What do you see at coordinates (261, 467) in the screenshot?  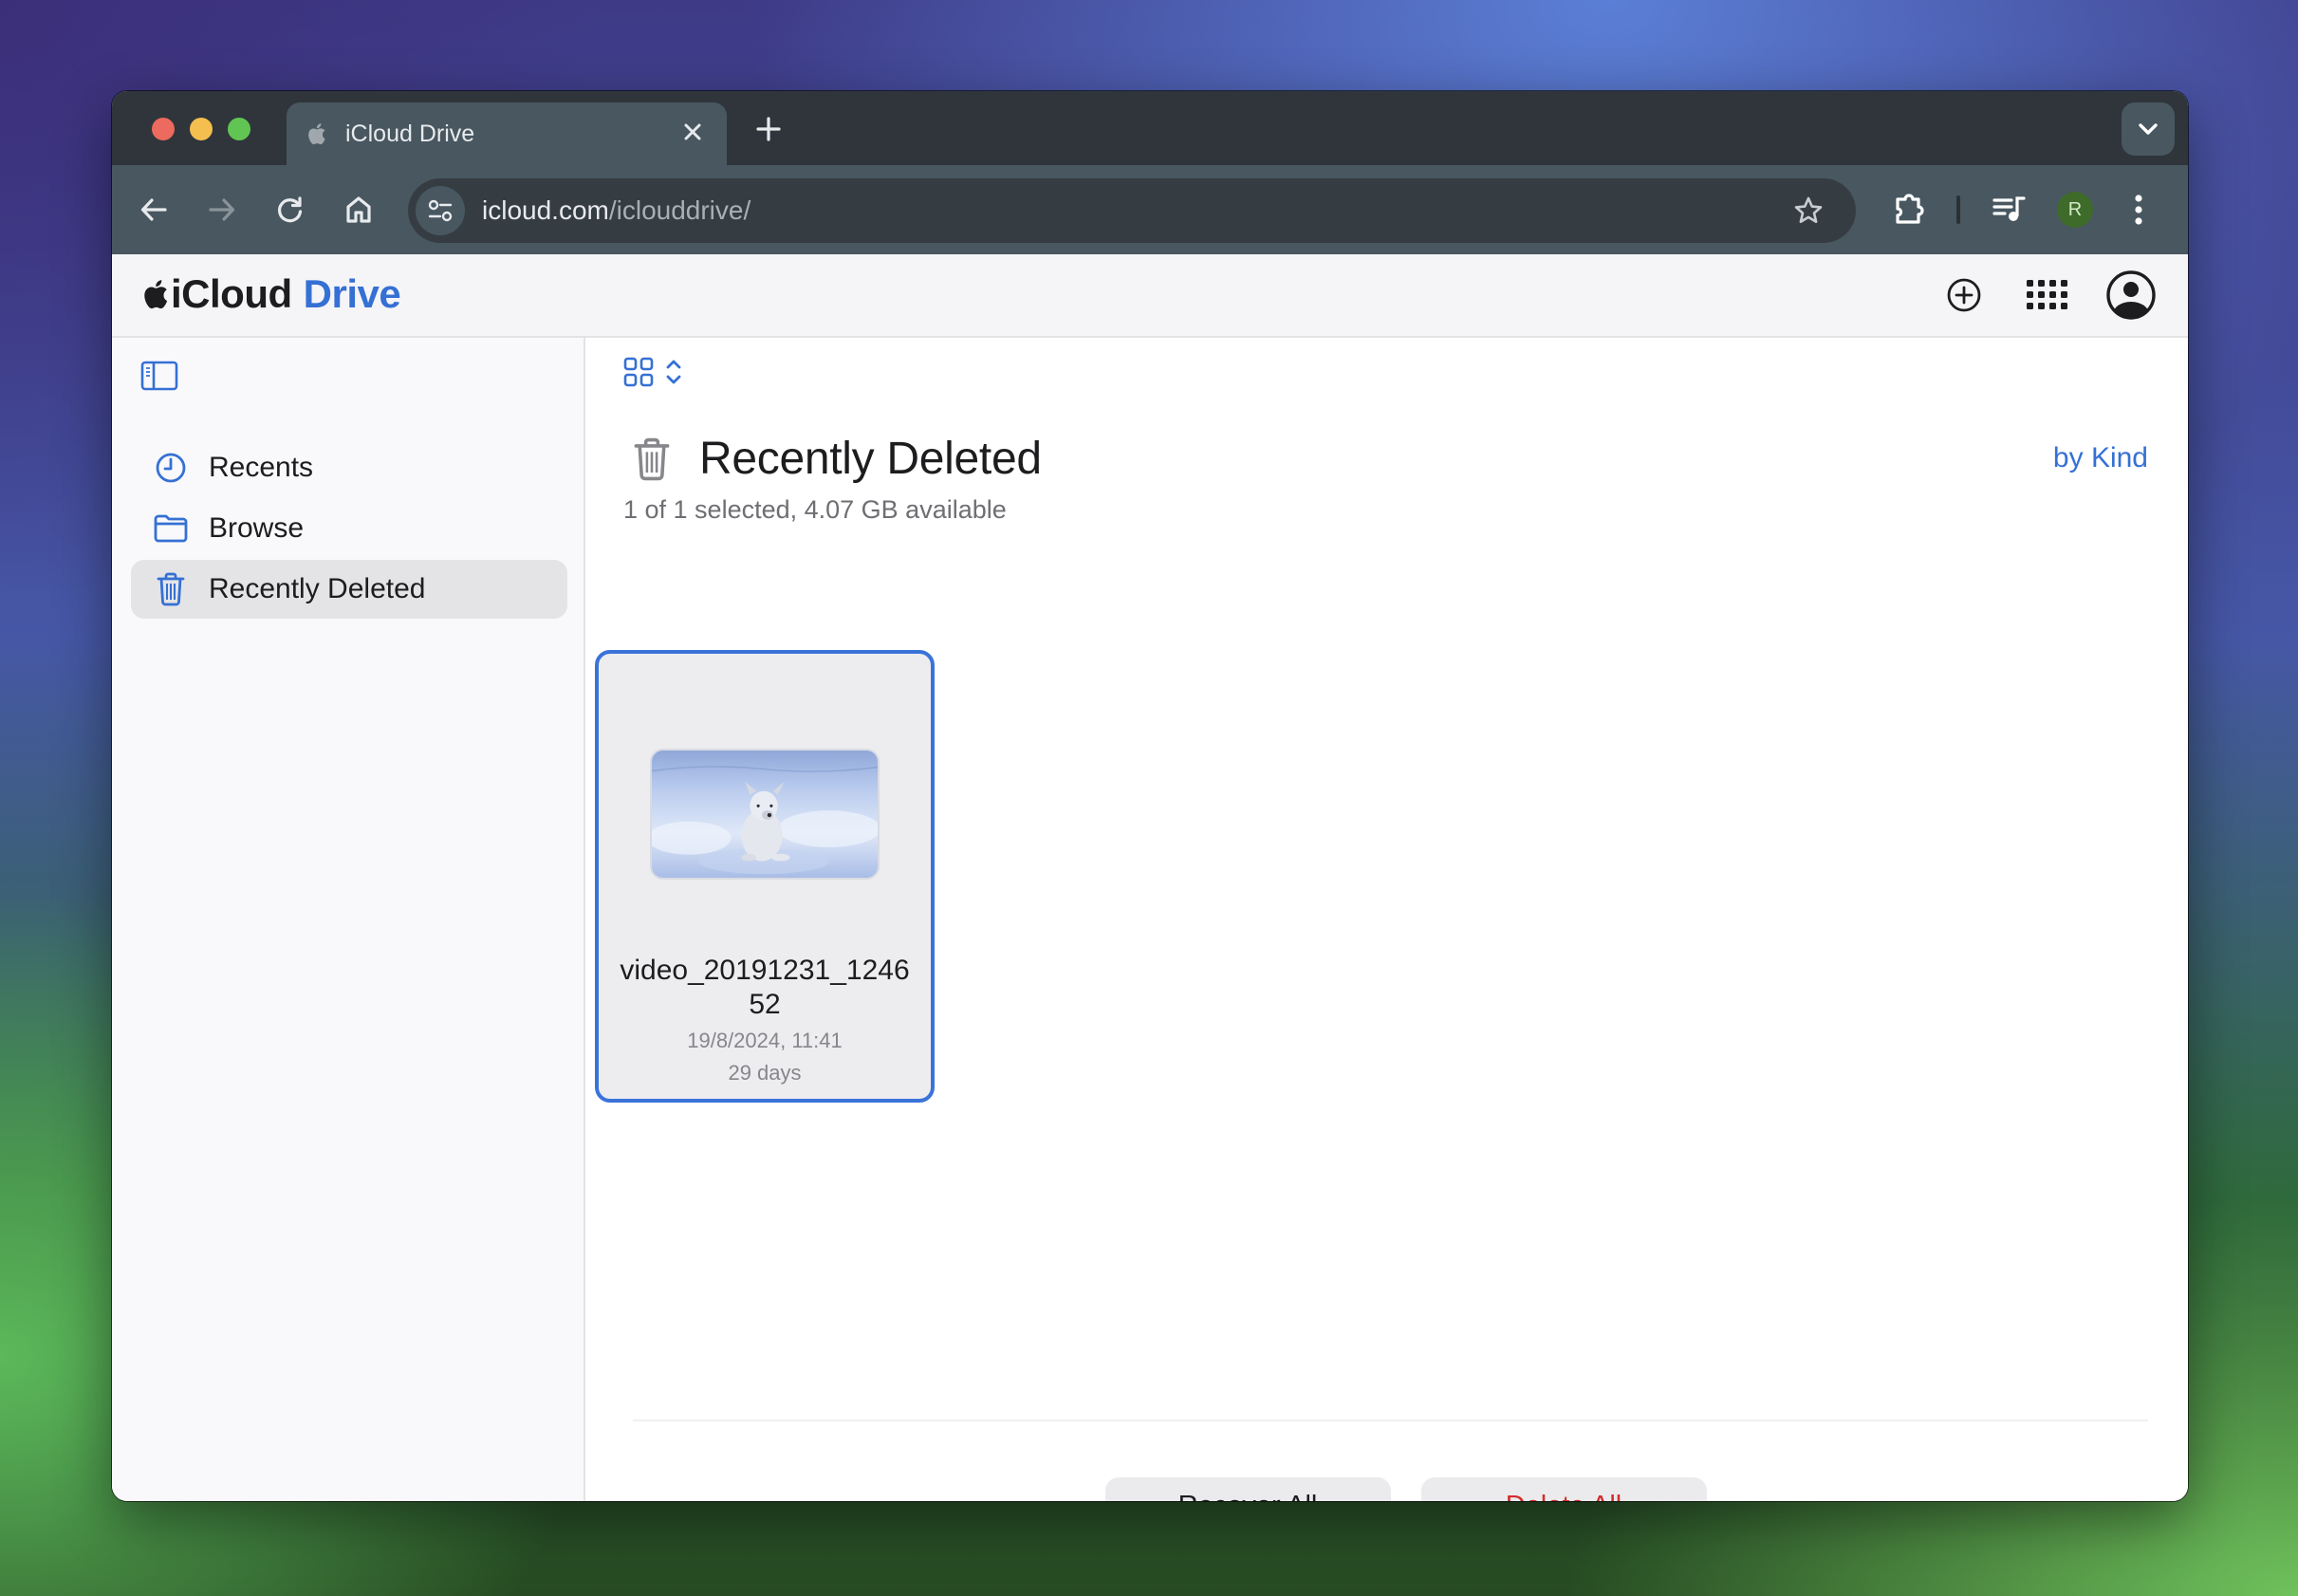 I see `sidebar-item-label: Recents` at bounding box center [261, 467].